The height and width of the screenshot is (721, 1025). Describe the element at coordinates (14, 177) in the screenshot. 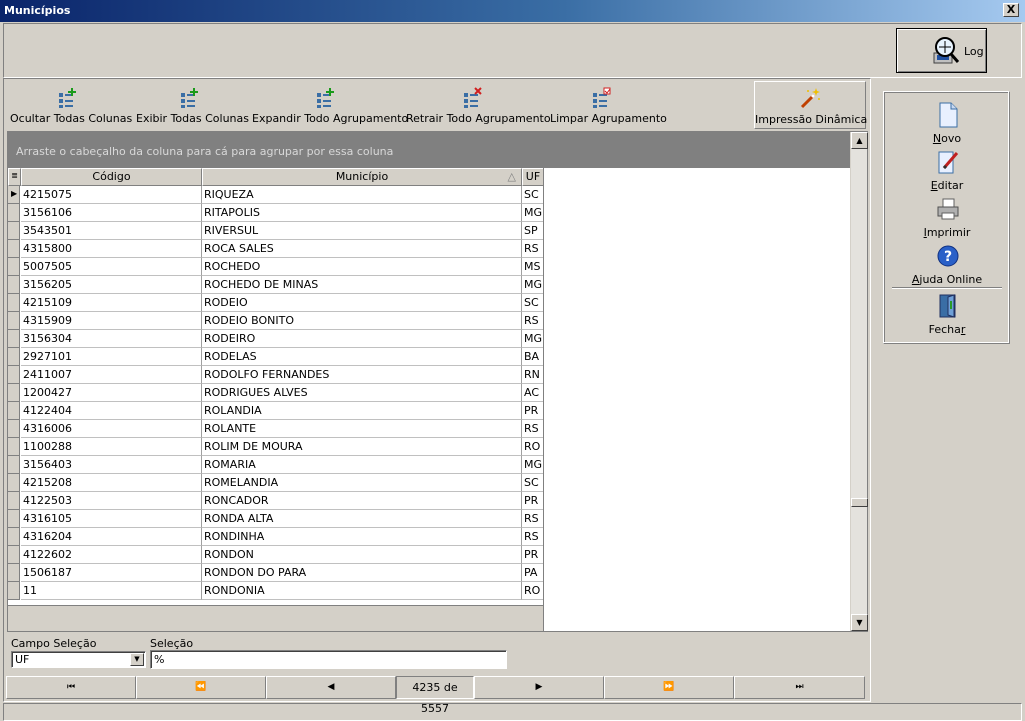

I see `column-chooser-icon: ≣` at that location.